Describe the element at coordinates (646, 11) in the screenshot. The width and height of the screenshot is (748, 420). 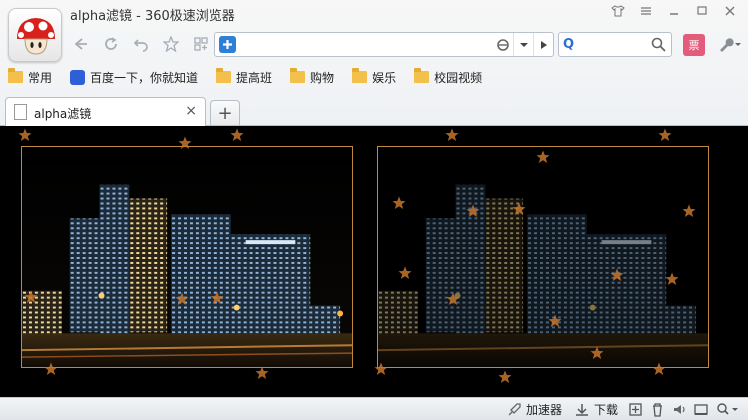
I see `menu-icon` at that location.